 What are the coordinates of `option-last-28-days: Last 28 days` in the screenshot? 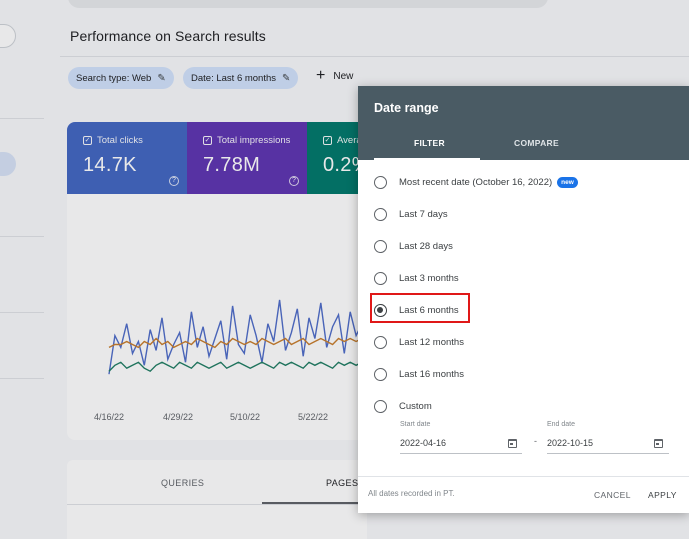 It's located at (413, 246).